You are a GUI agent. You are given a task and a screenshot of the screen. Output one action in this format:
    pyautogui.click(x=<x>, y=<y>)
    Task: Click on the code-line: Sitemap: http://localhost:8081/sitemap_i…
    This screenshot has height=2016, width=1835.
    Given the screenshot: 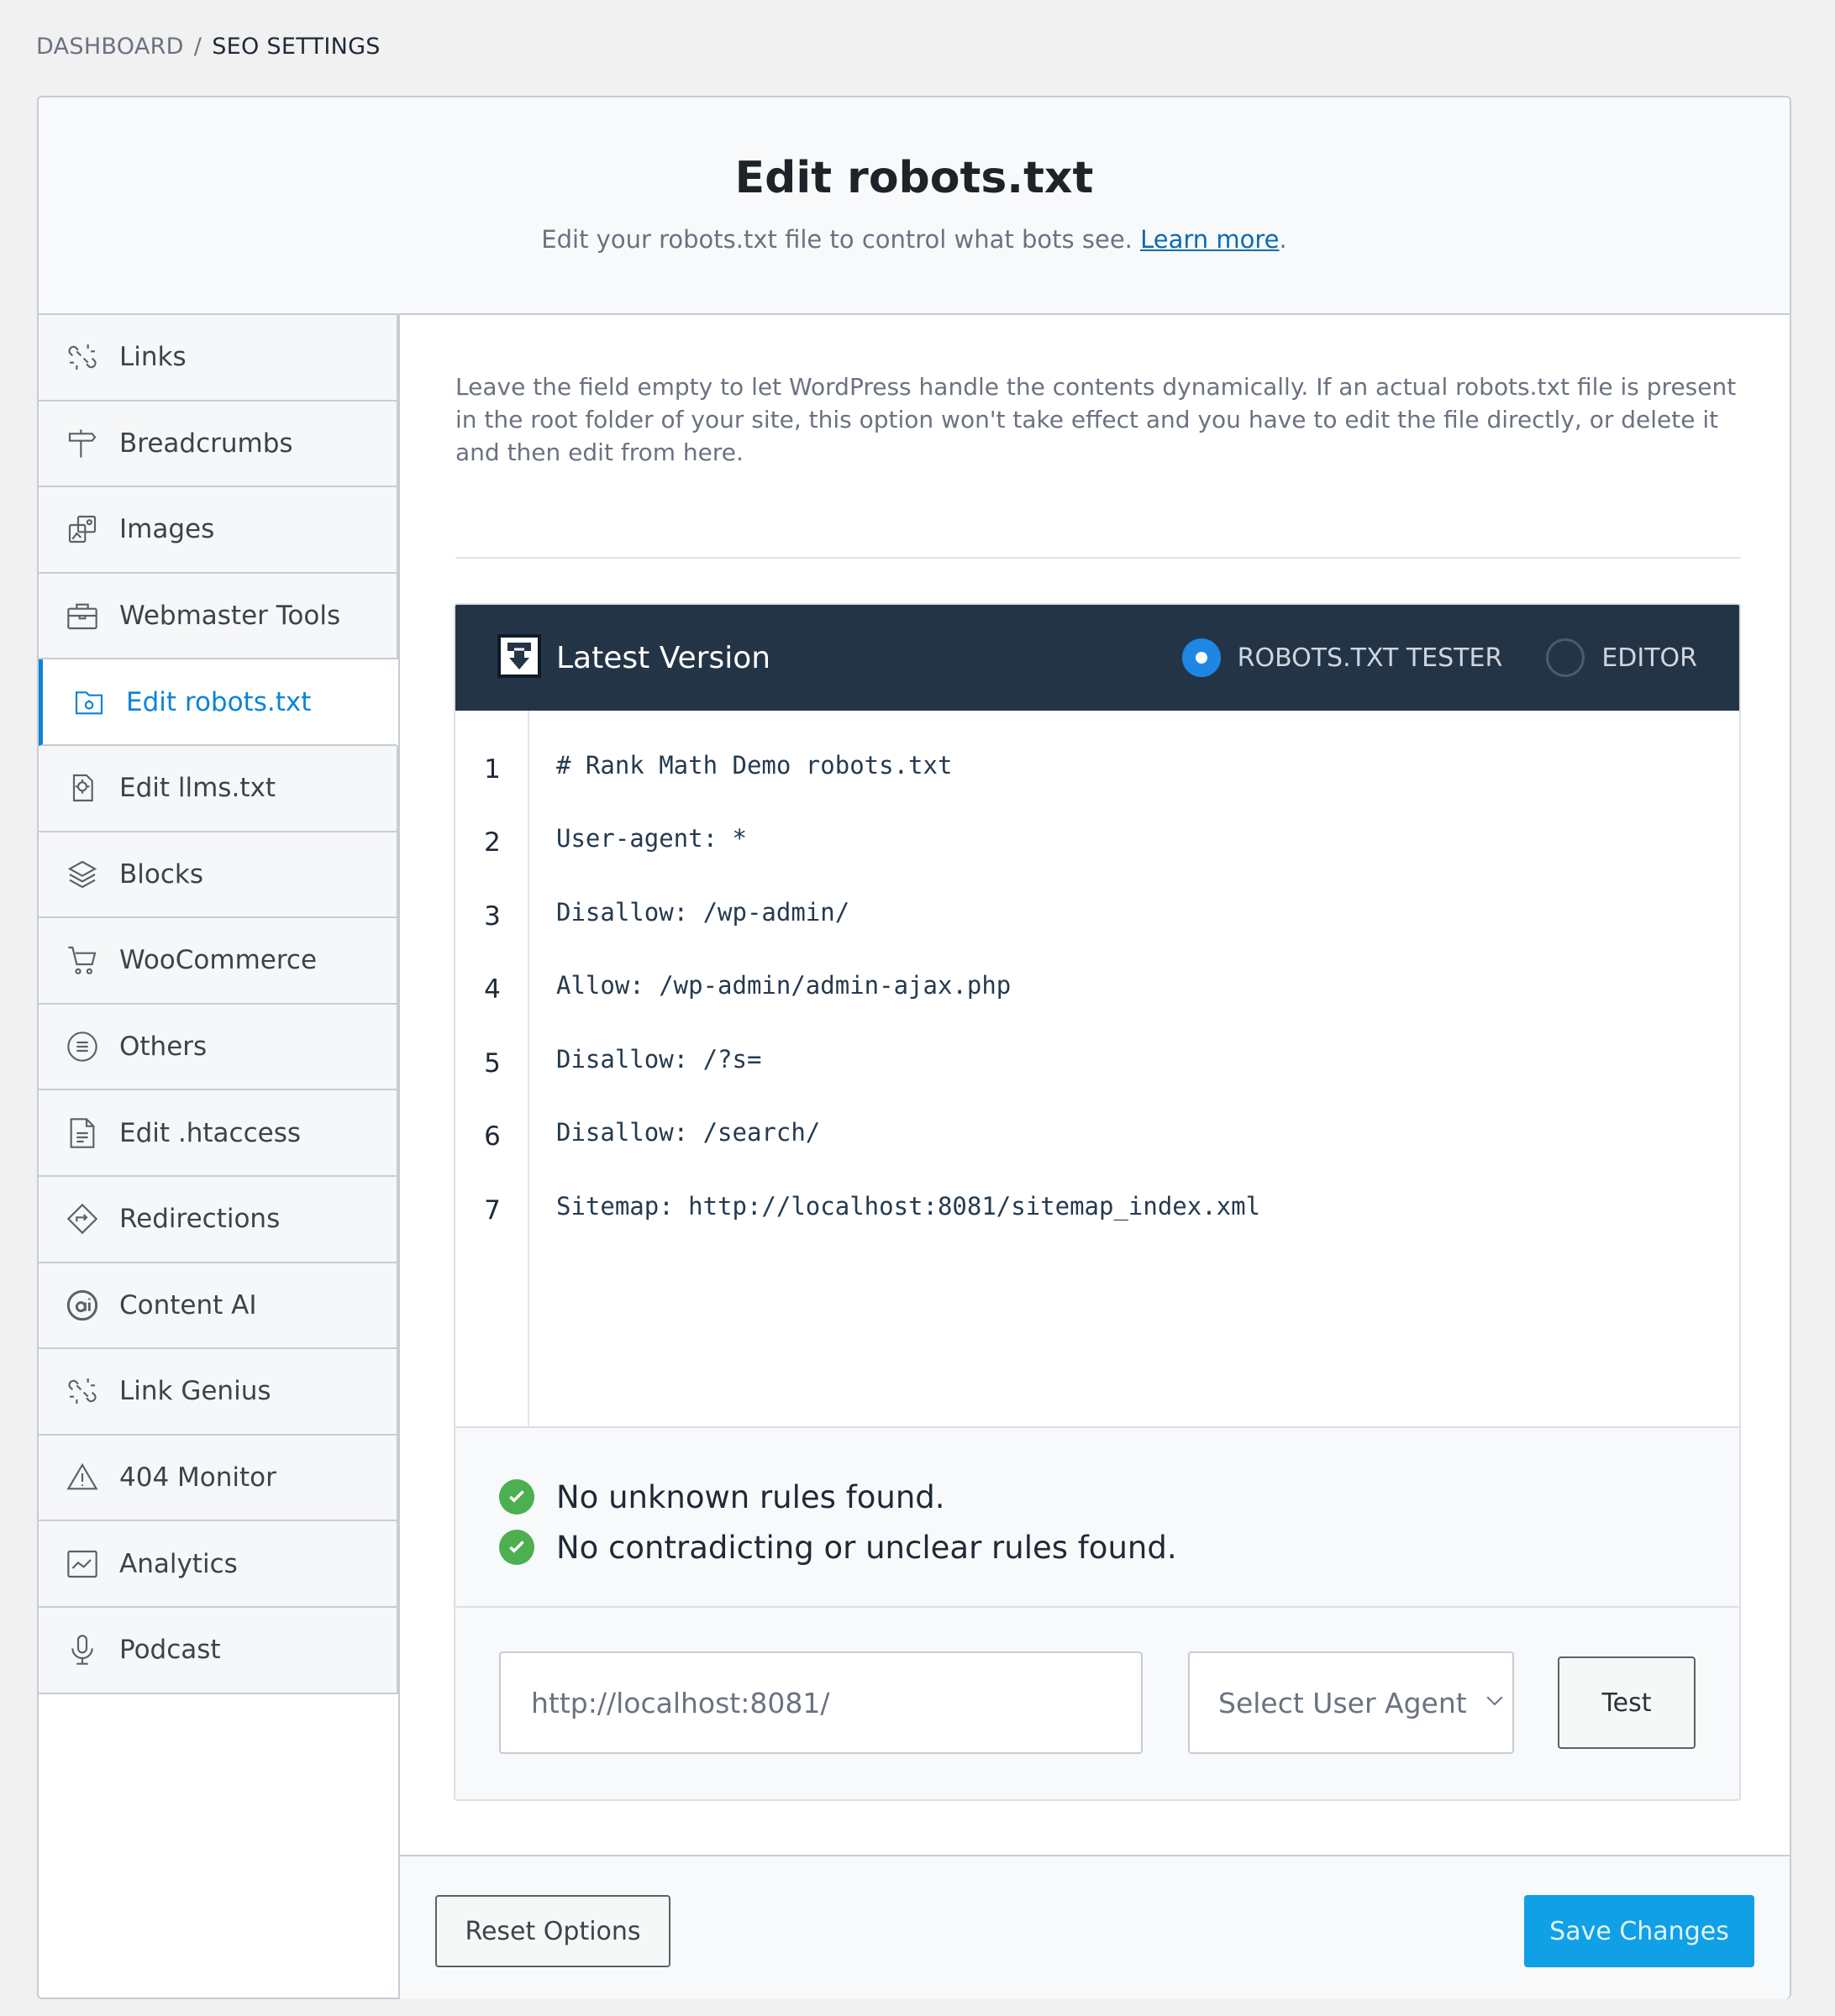 What is the action you would take?
    pyautogui.click(x=909, y=1206)
    